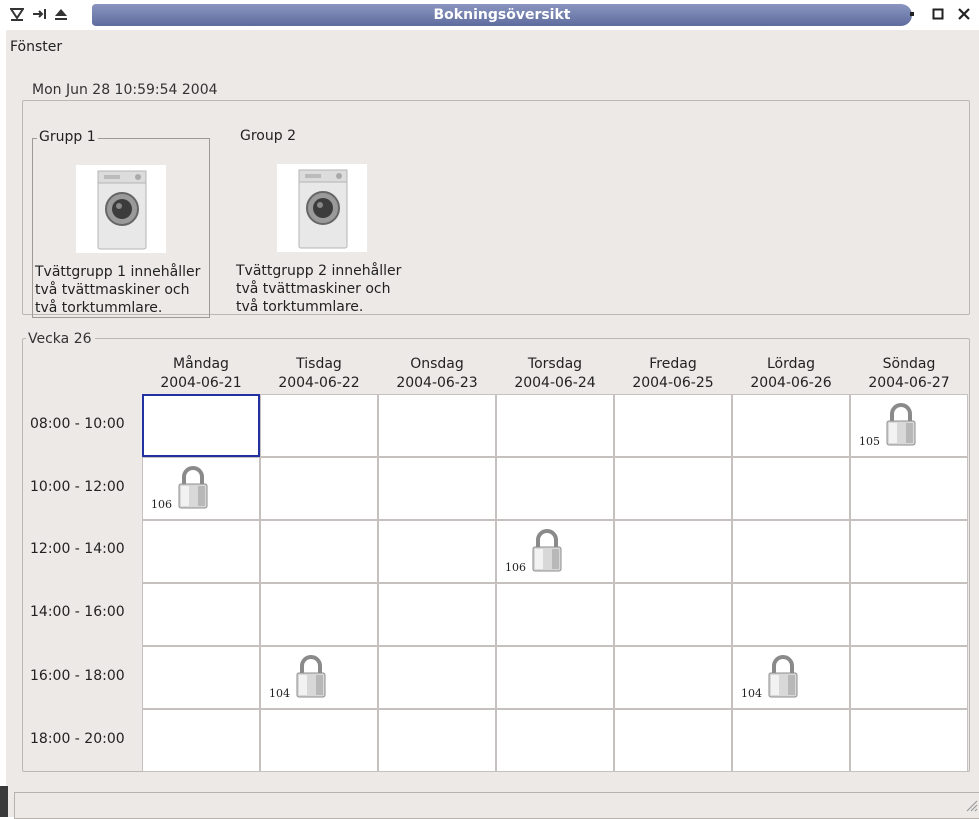 The width and height of the screenshot is (979, 819). What do you see at coordinates (912, 14) in the screenshot?
I see `minimize-icon` at bounding box center [912, 14].